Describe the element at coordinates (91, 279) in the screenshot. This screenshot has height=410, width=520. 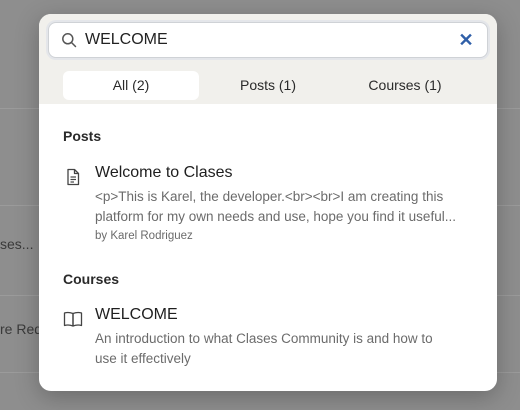
I see `section-title-courses: Courses` at that location.